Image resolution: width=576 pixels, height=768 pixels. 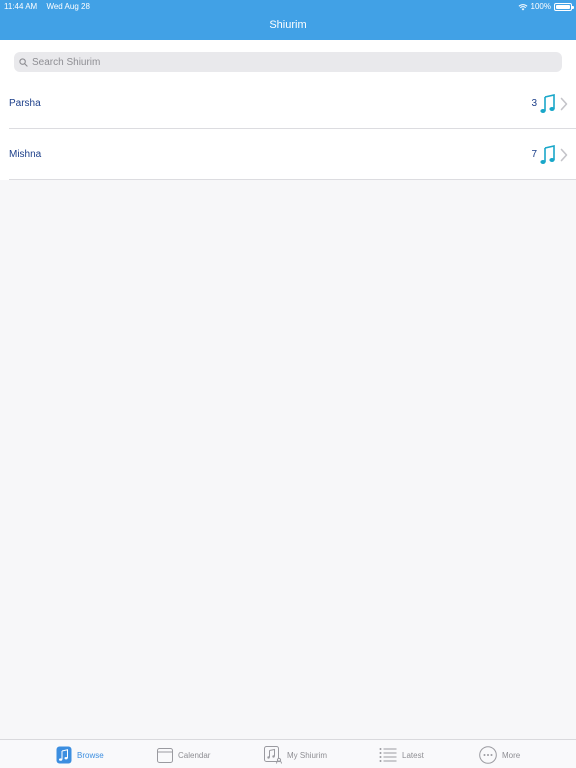 I want to click on list-item-mishna: Mishna 7, so click(x=288, y=154).